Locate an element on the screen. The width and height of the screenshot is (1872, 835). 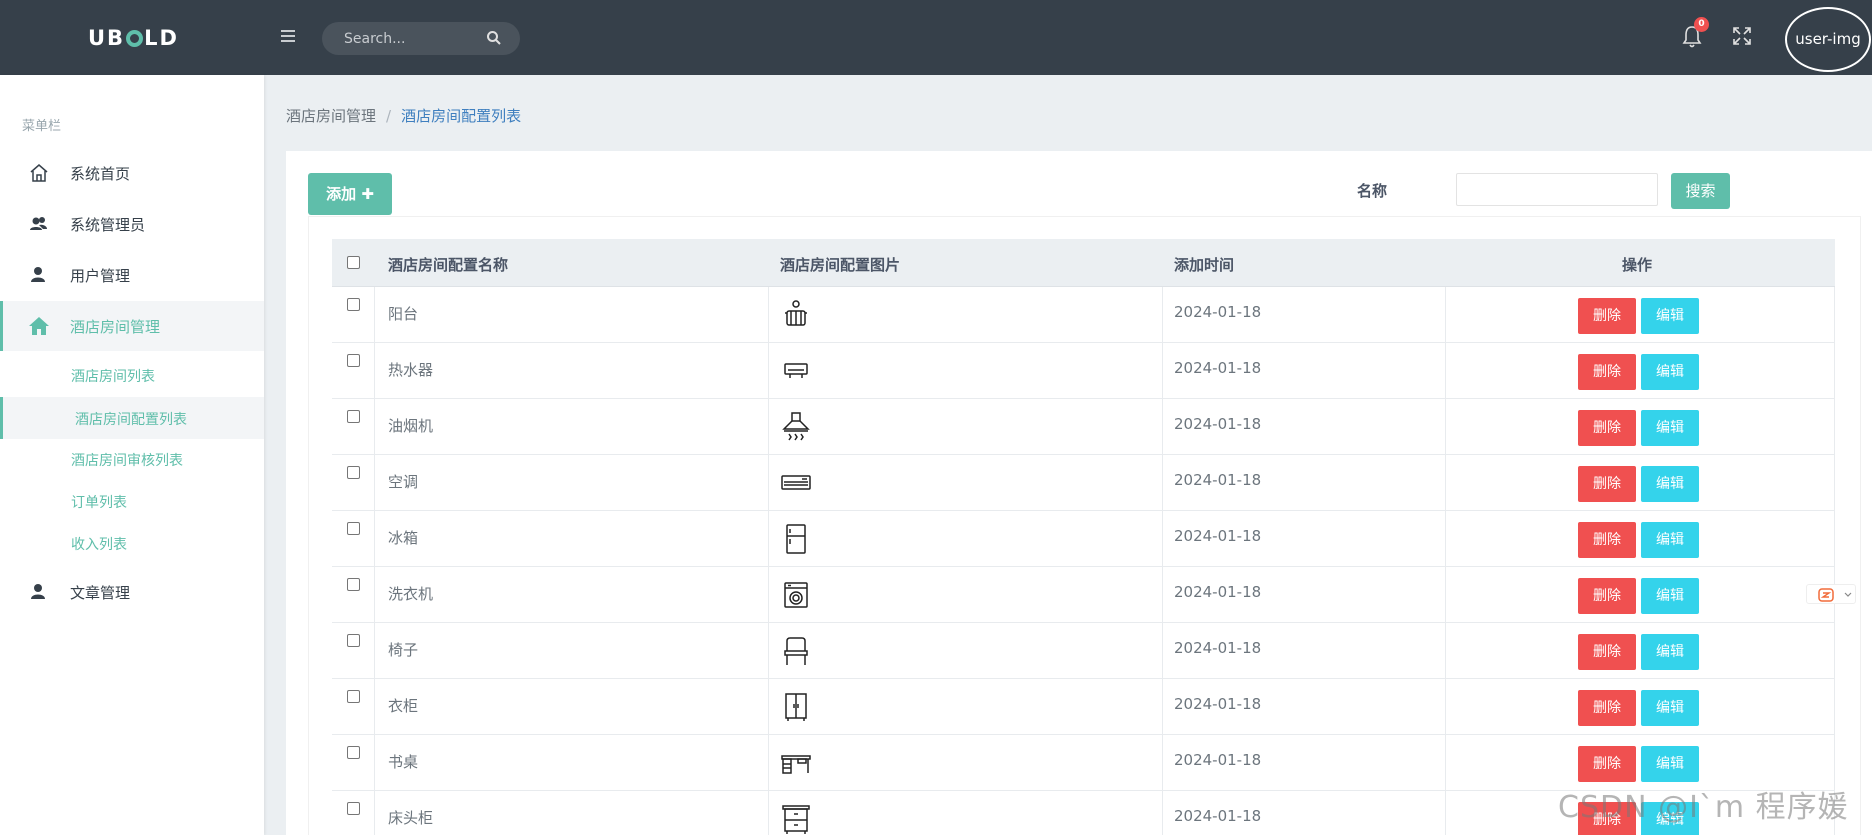
row-name: 阳台 is located at coordinates (403, 314).